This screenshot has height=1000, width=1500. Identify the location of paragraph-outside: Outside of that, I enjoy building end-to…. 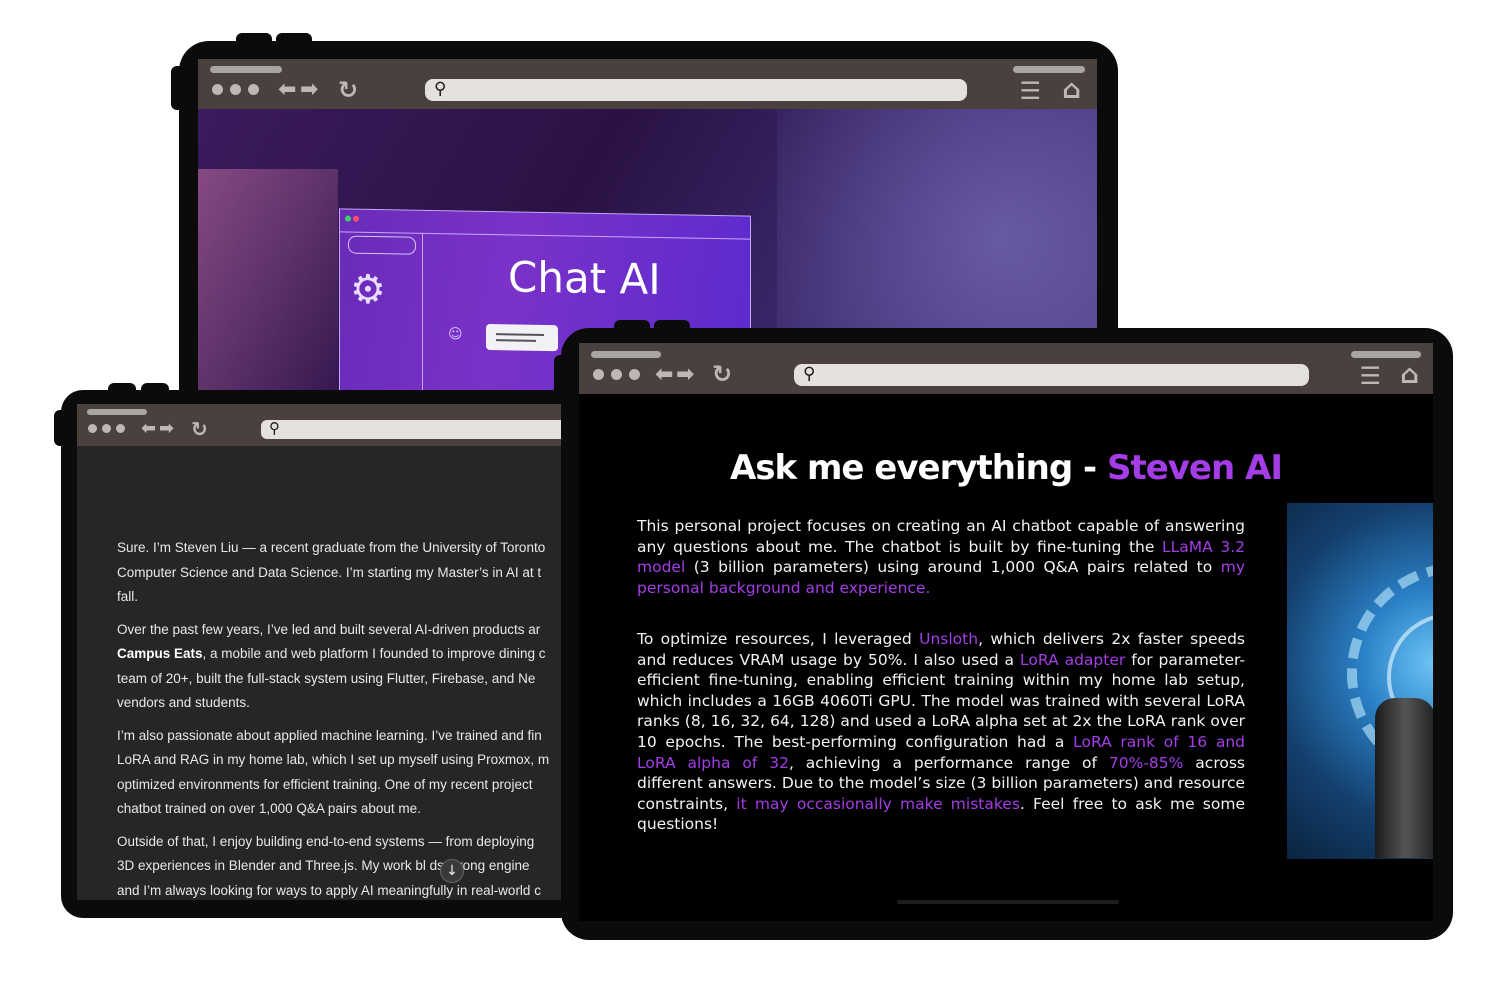
(333, 865).